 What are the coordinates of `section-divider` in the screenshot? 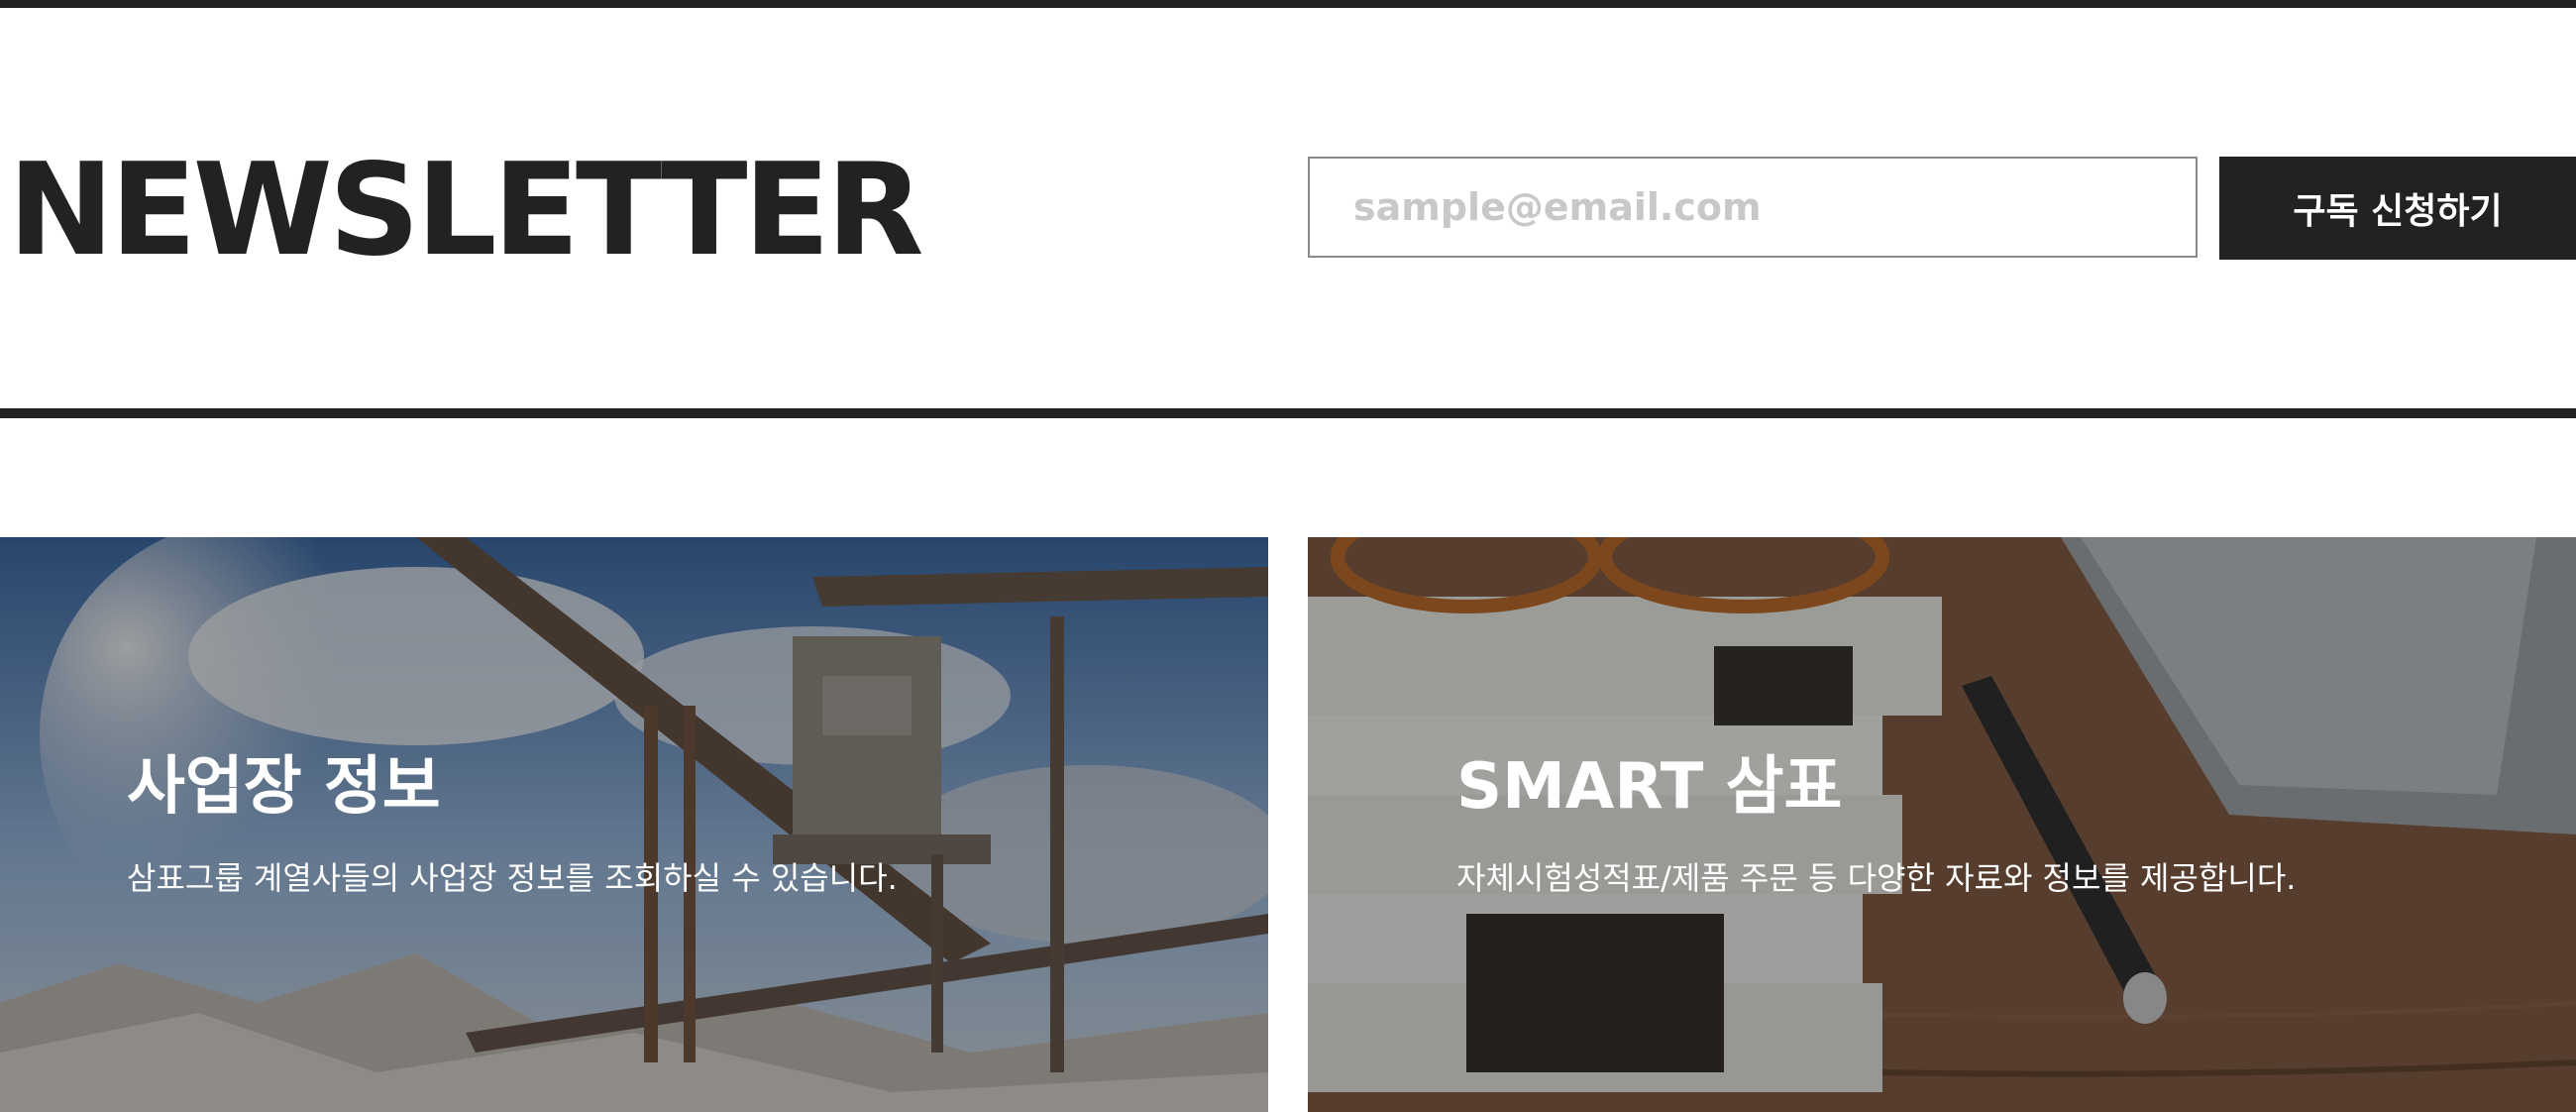 It's located at (1288, 413).